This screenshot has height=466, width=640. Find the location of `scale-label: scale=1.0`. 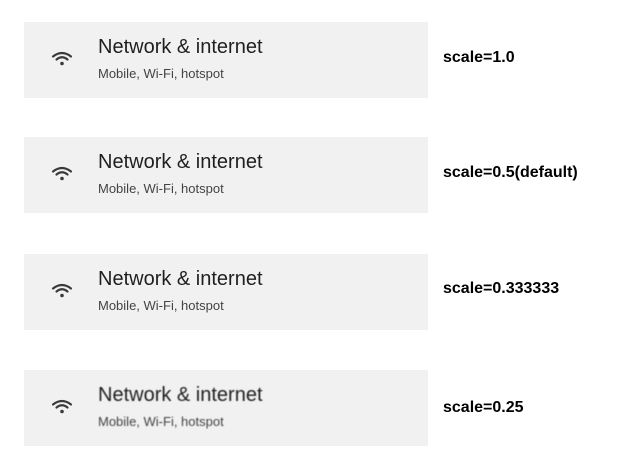

scale-label: scale=1.0 is located at coordinates (479, 57).